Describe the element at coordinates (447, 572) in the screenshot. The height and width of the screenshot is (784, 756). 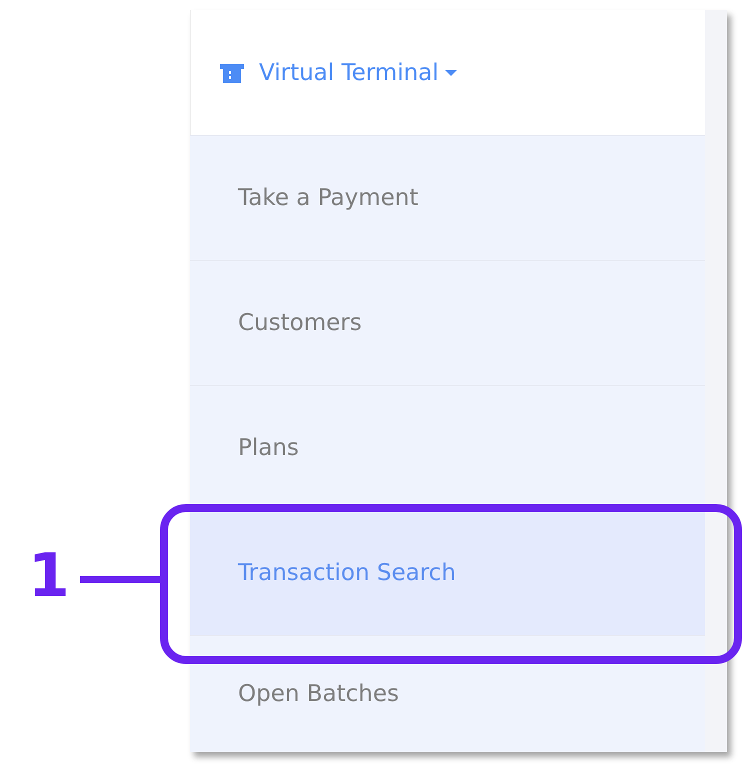
I see `menu-item: Transaction Search` at that location.